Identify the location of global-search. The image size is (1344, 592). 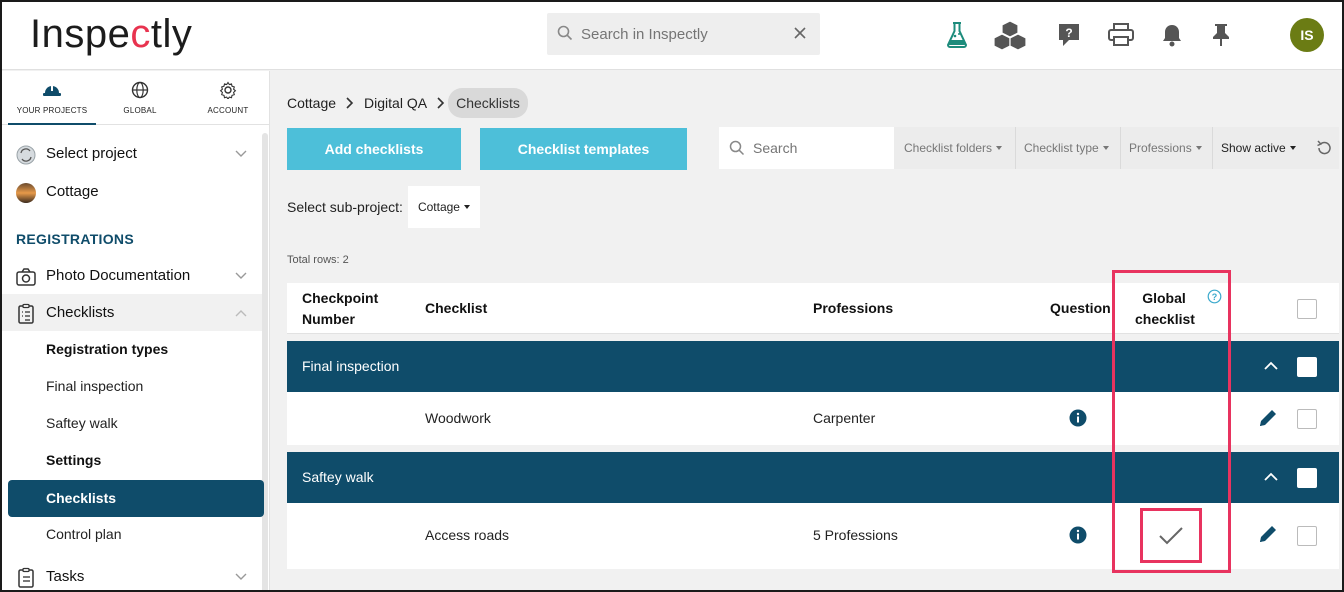
(683, 34).